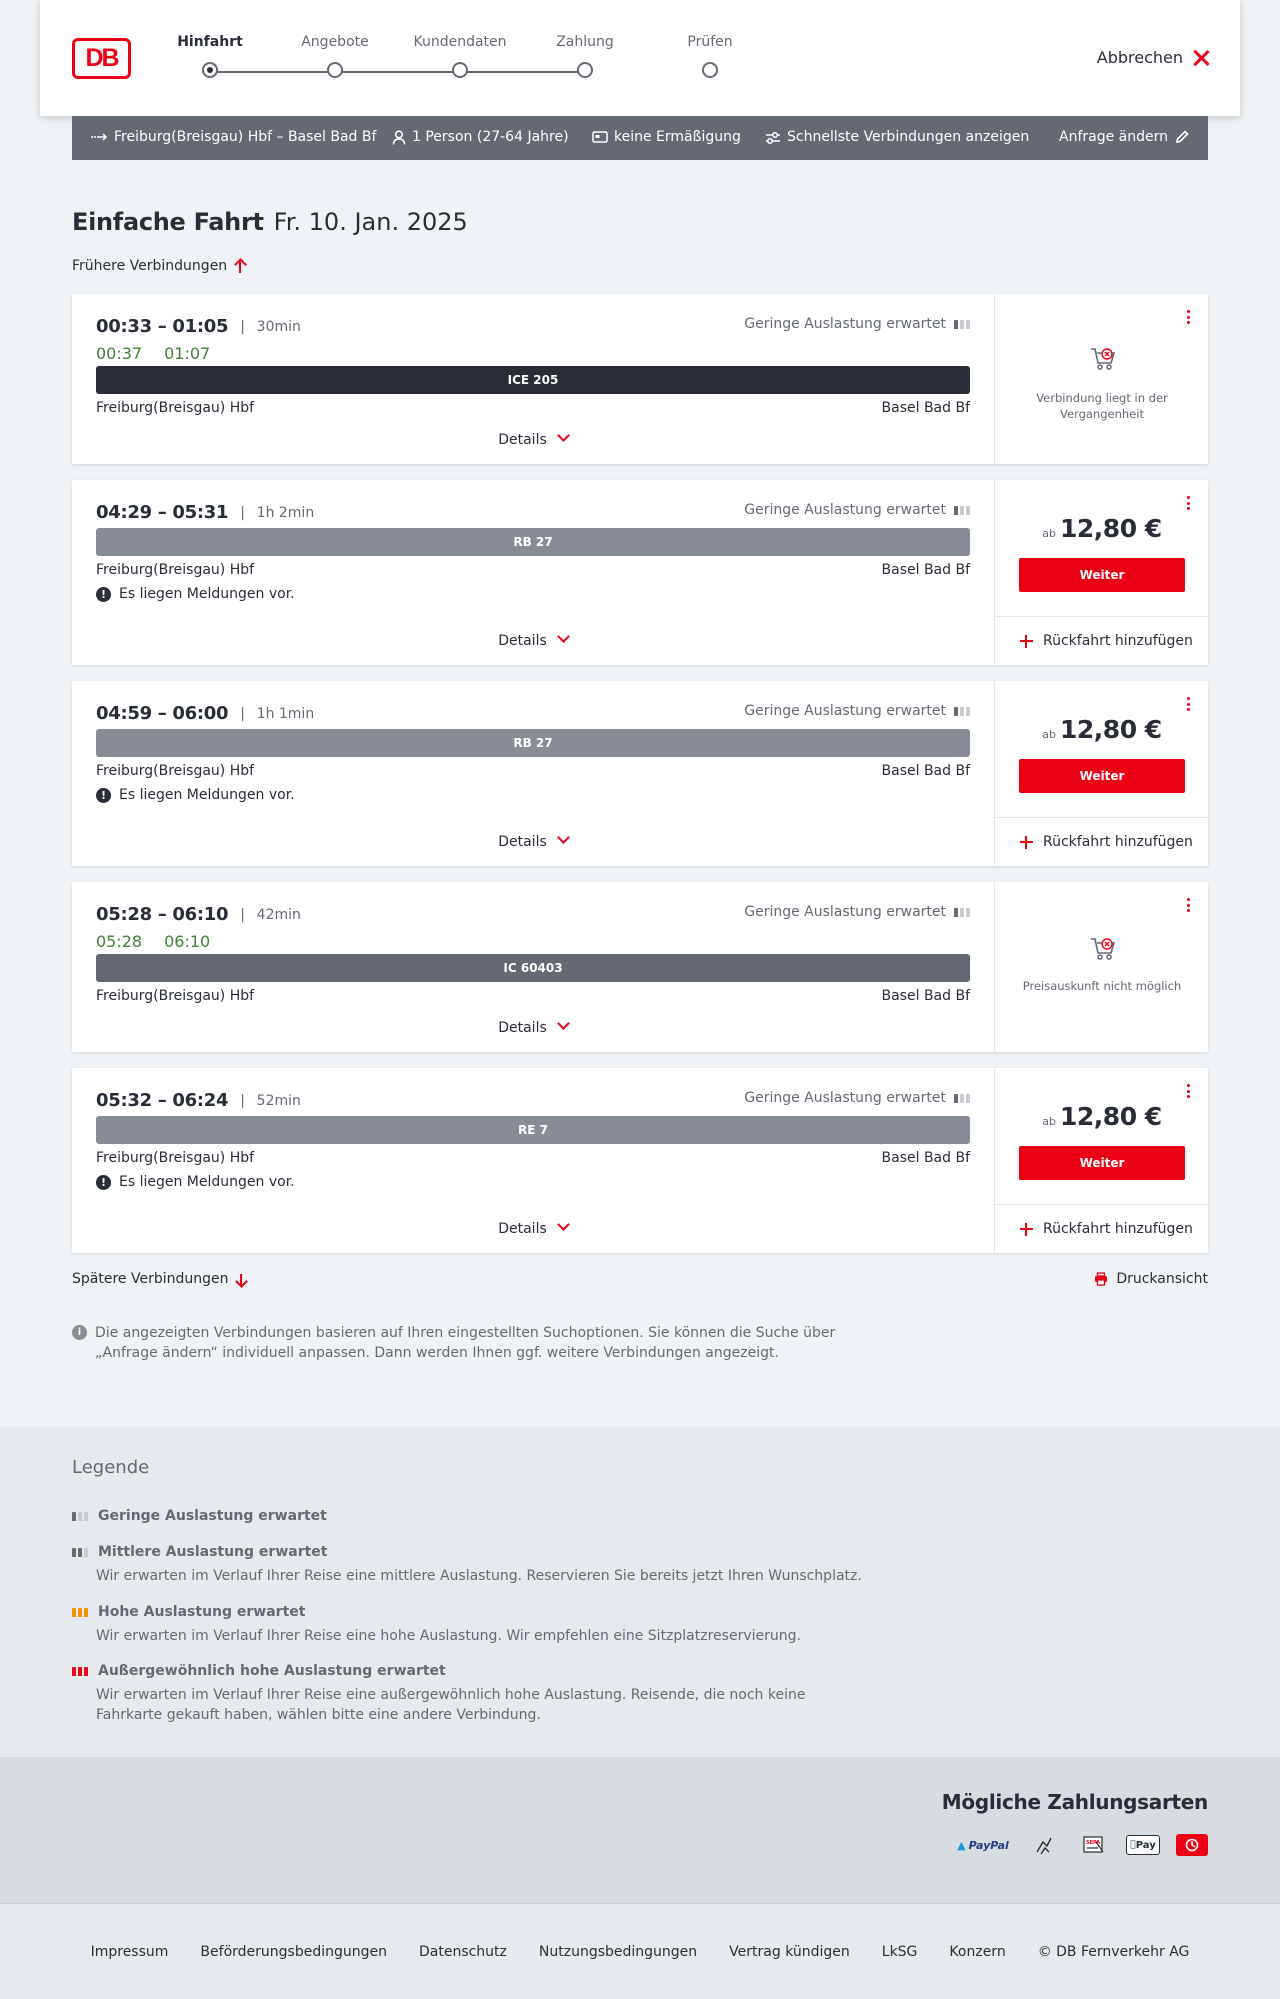 The width and height of the screenshot is (1280, 1999). I want to click on summary-option: Schnellste Verbindungen anzeigen, so click(897, 137).